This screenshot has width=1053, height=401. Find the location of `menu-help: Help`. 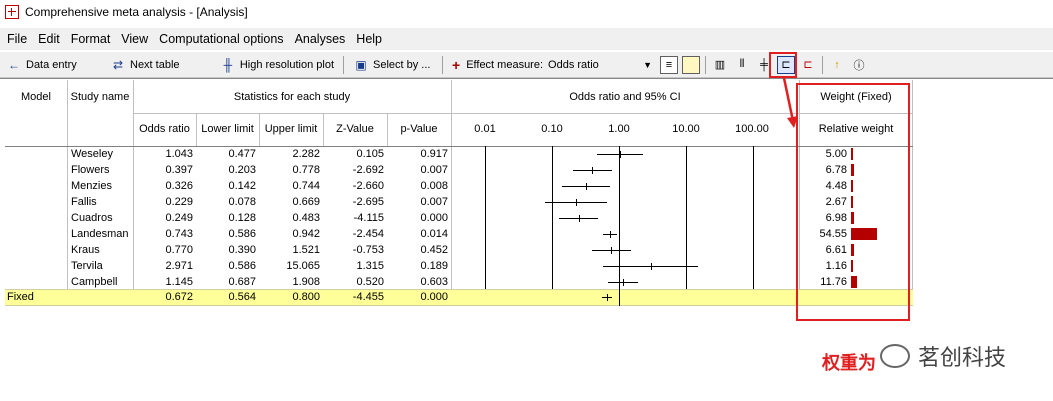

menu-help: Help is located at coordinates (369, 39).